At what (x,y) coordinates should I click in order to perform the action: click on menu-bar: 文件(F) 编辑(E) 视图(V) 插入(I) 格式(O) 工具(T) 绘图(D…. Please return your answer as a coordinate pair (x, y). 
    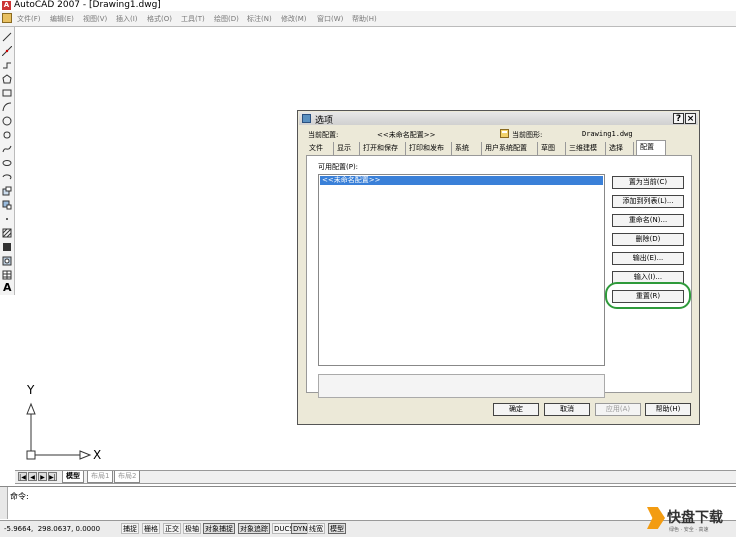
    Looking at the image, I should click on (368, 19).